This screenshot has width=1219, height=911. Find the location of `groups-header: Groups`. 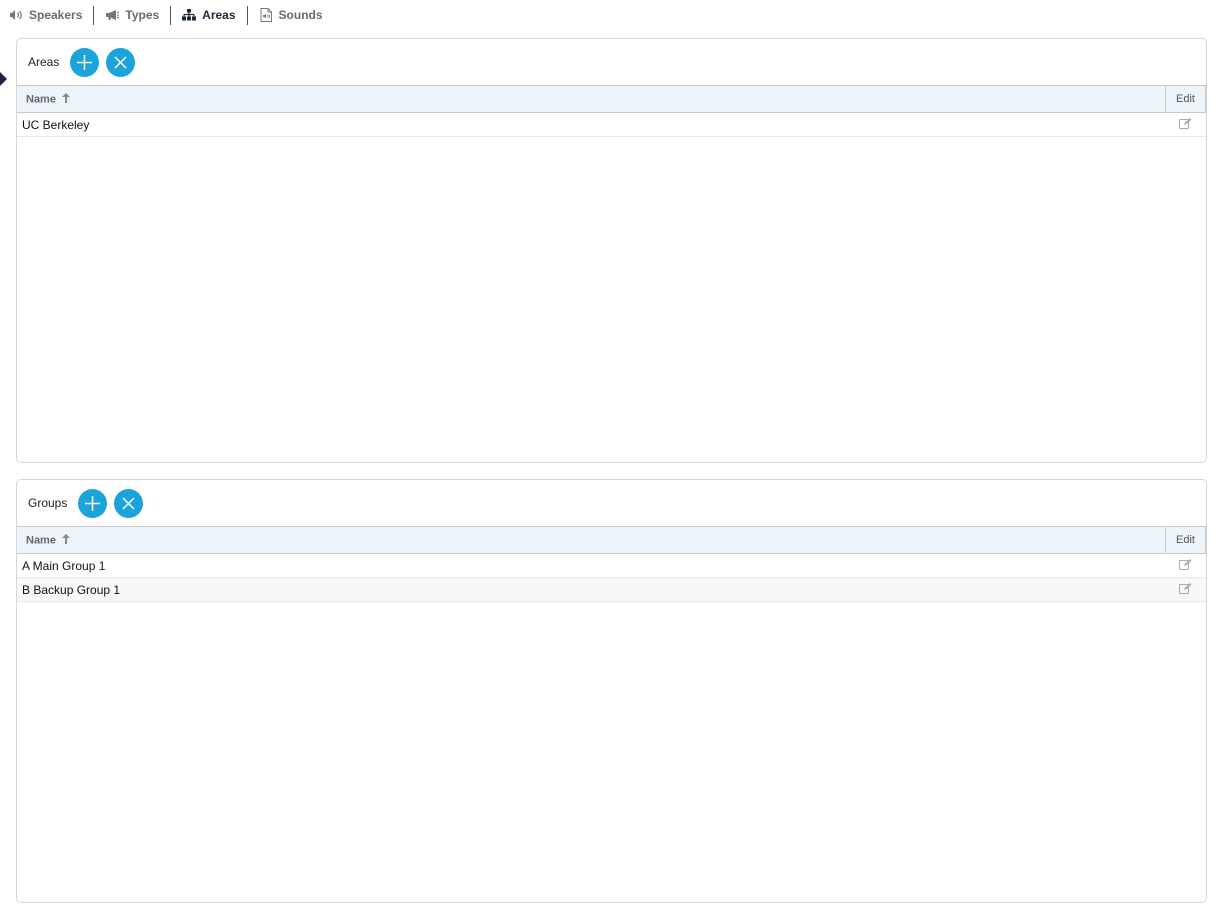

groups-header: Groups is located at coordinates (611, 503).